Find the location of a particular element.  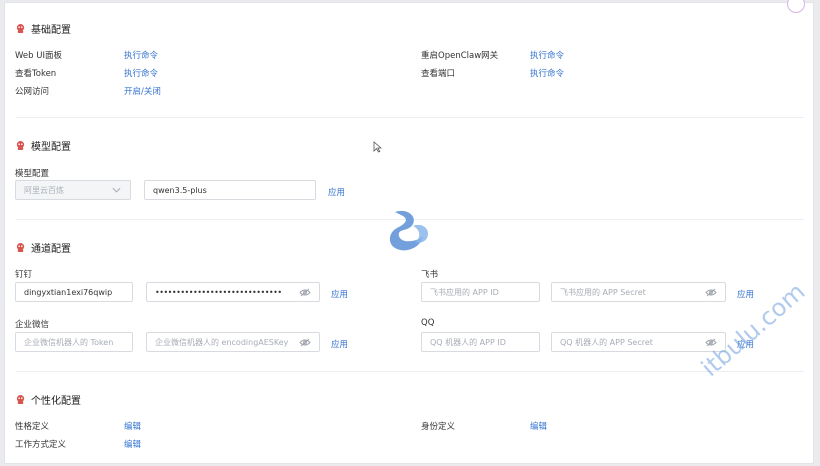

web-ui-run-link: 执行命令 is located at coordinates (141, 55).